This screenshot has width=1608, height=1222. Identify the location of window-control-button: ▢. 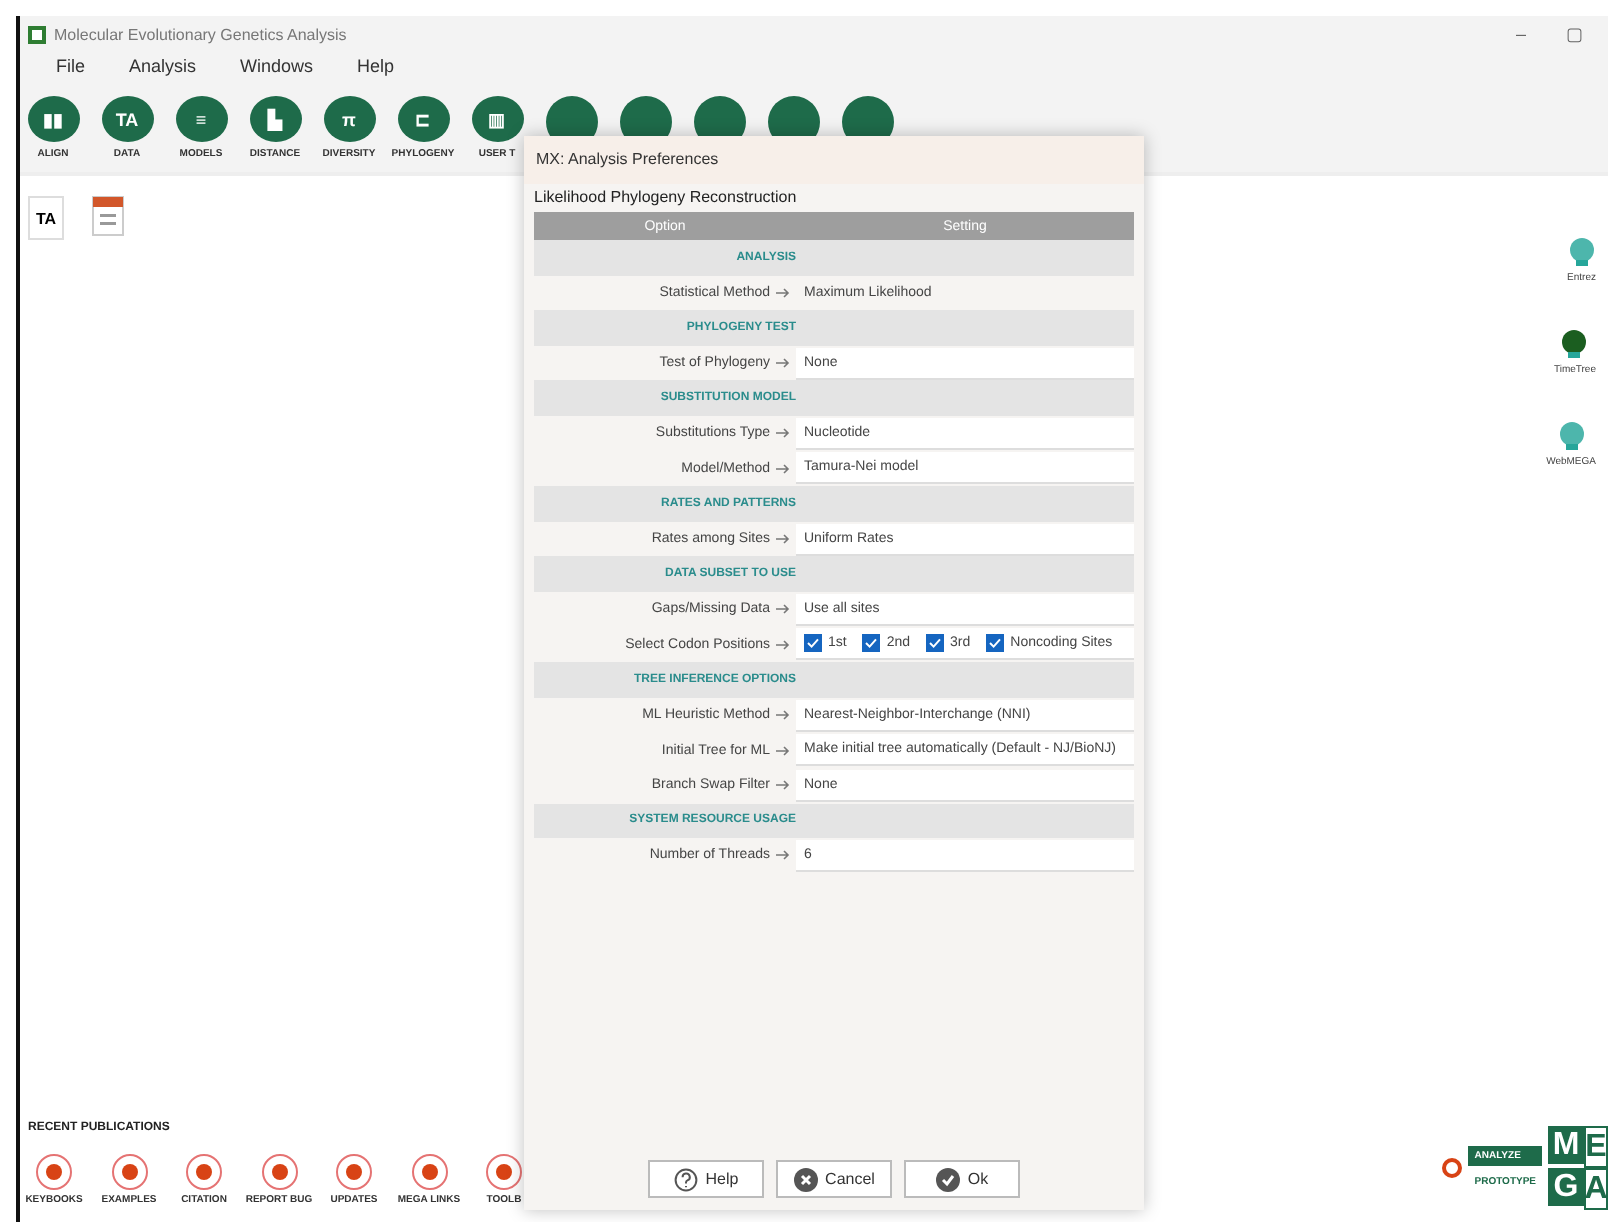
(1575, 34).